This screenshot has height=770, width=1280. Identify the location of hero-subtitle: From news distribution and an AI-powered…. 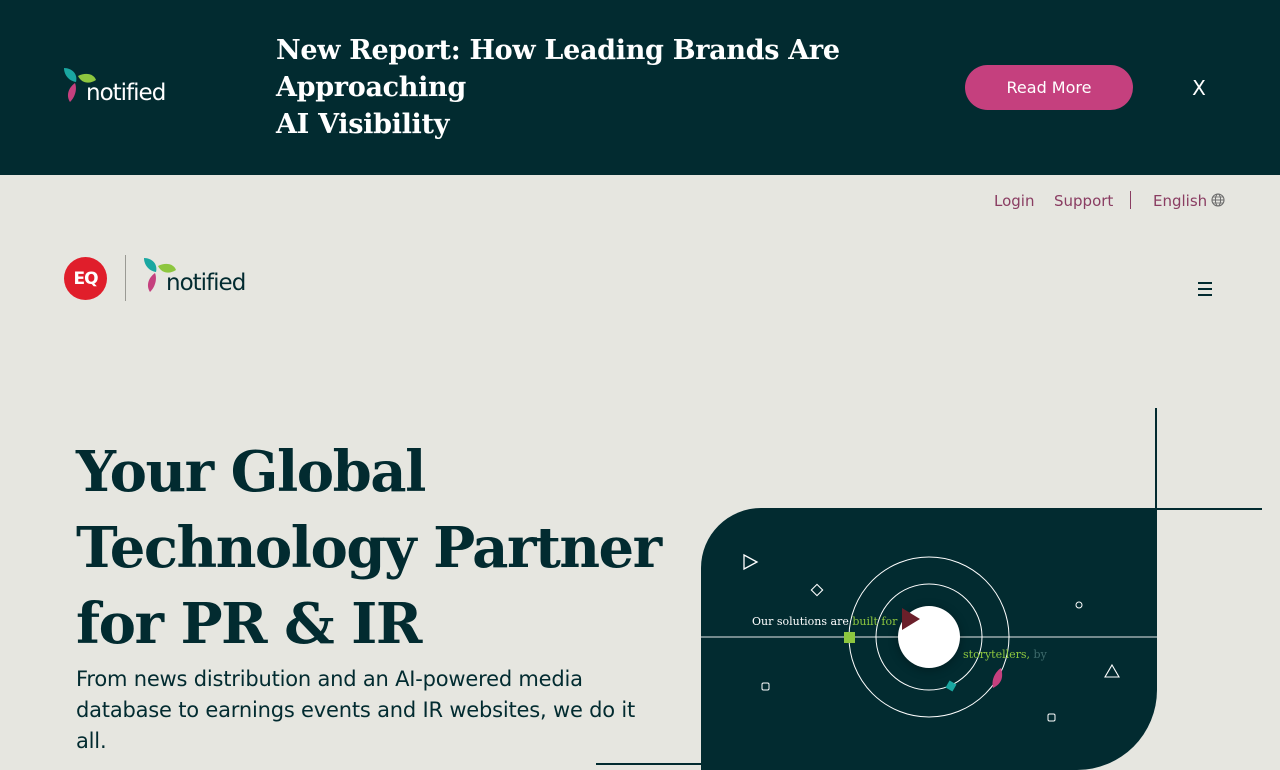
(356, 710).